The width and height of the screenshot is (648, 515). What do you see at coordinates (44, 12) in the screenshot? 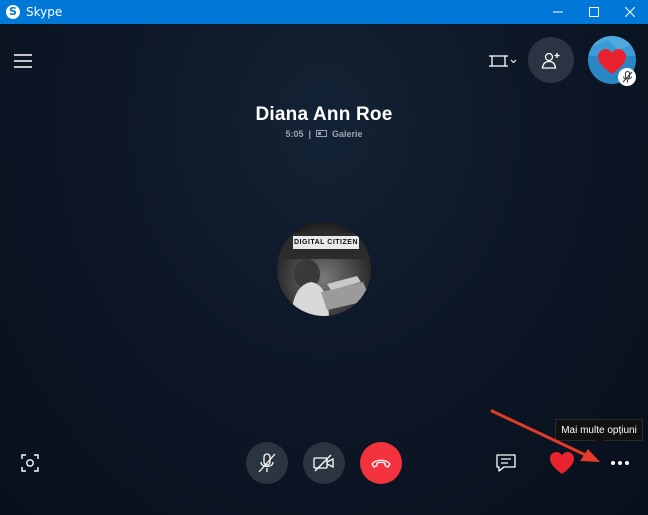
I see `window-title: Skype` at bounding box center [44, 12].